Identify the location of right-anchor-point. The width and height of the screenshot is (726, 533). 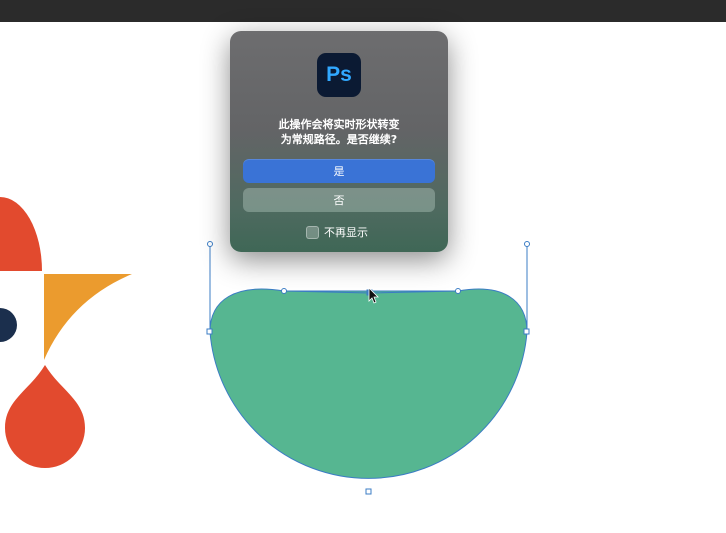
(526, 331).